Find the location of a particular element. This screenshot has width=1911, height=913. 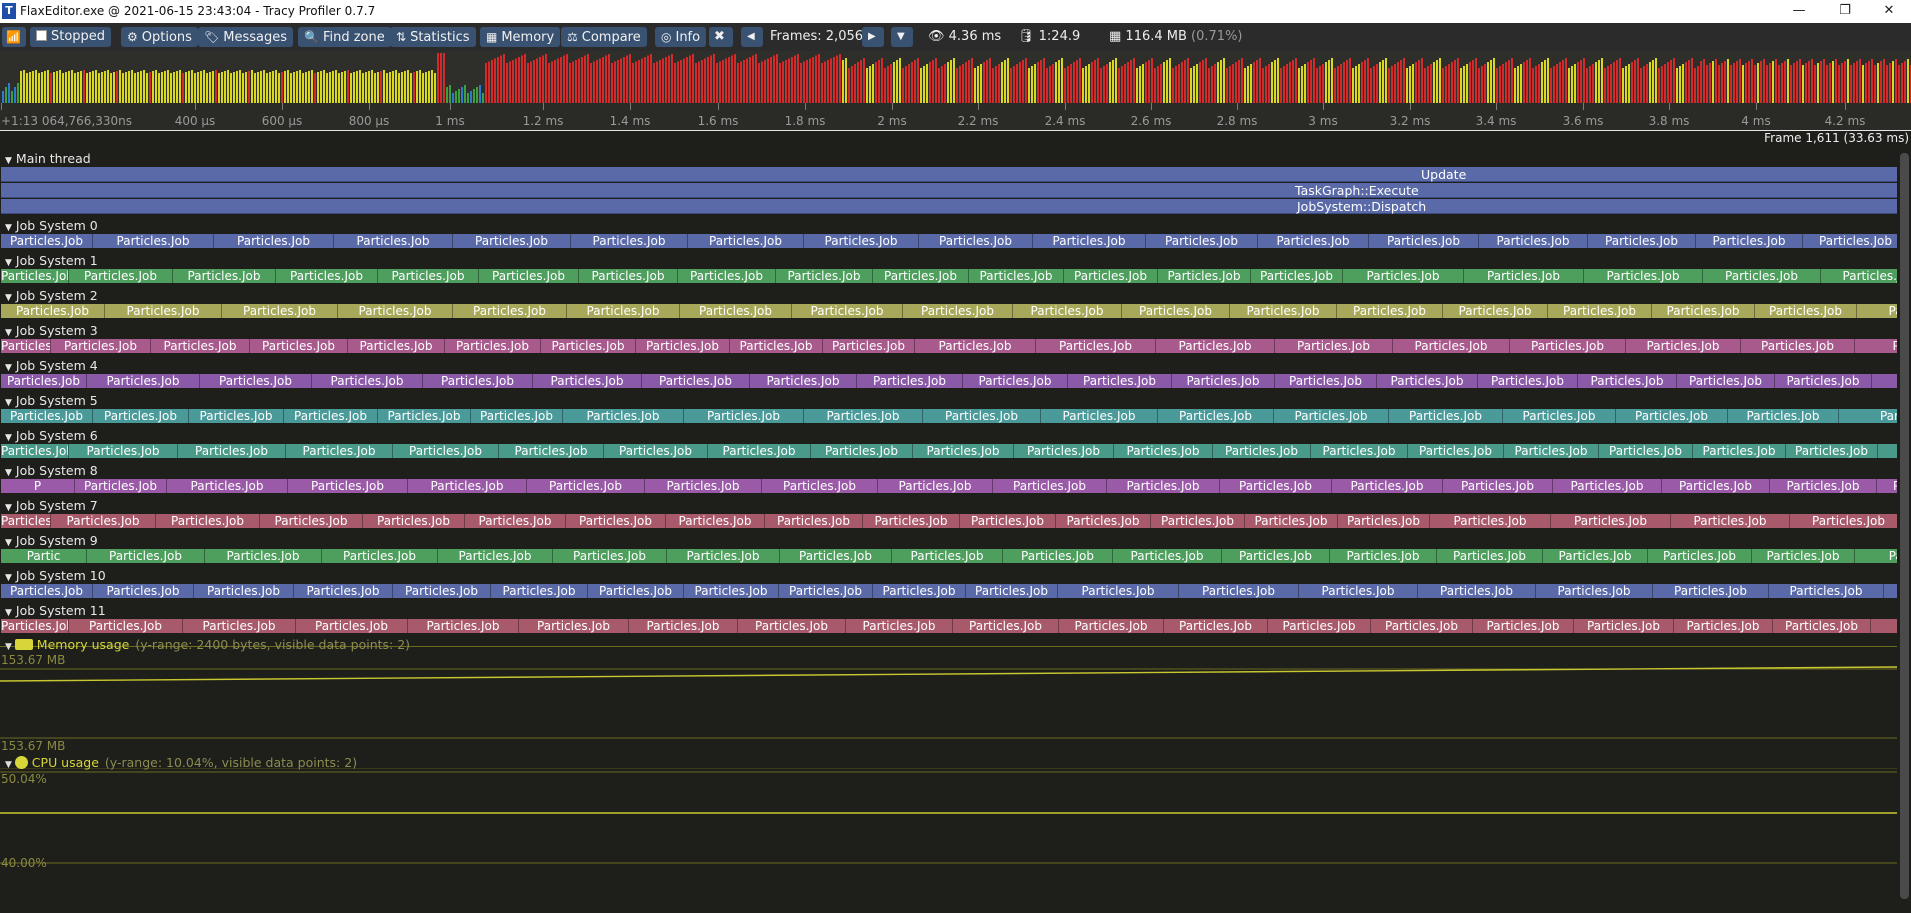

zone-particles-job: Partic is located at coordinates (1876, 556).